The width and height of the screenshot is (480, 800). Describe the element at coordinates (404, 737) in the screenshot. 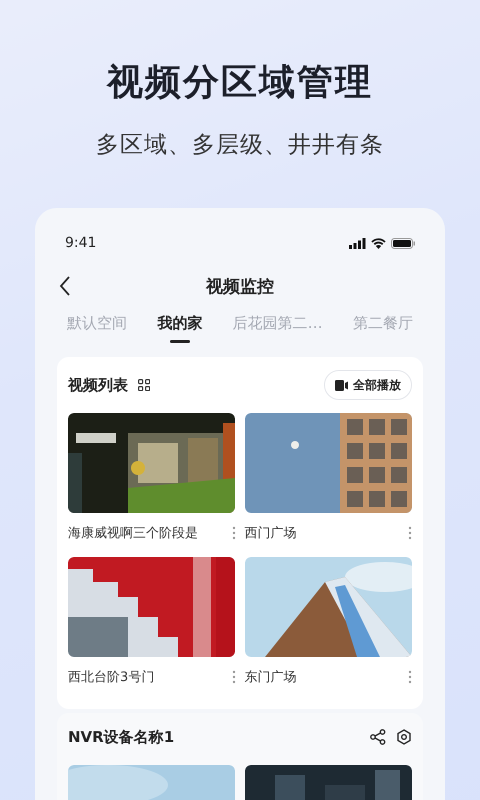

I see `settings-icon` at that location.